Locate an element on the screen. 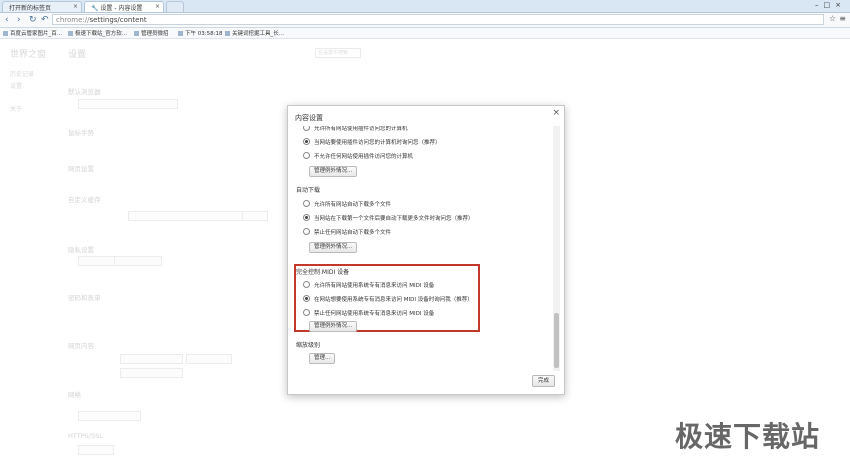  bookmark-star-icon: ☆ is located at coordinates (832, 18).